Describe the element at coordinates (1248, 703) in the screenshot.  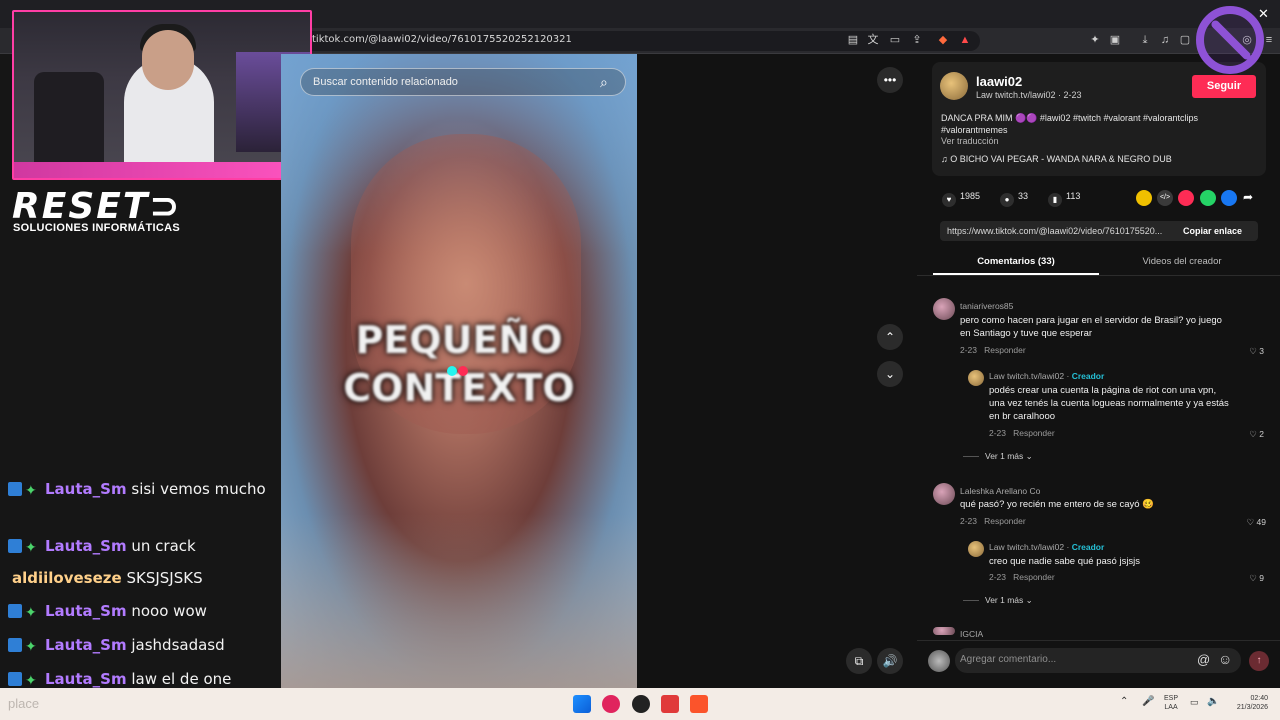
I see `clock: 02:40 21/3/2026` at that location.